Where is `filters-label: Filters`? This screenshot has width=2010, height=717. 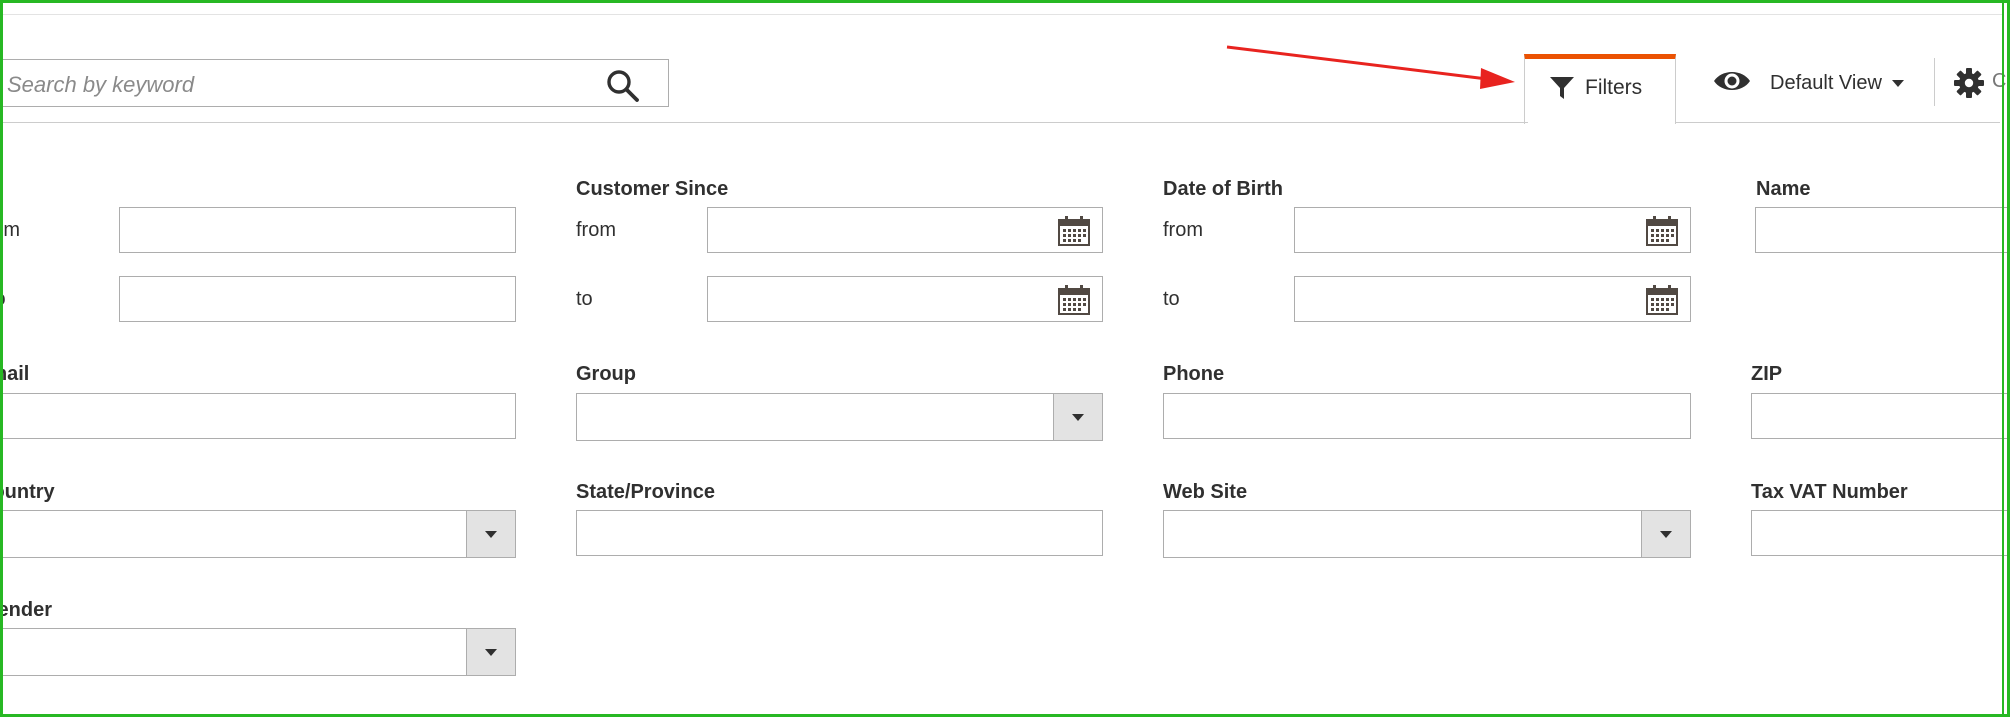
filters-label: Filters is located at coordinates (1614, 87).